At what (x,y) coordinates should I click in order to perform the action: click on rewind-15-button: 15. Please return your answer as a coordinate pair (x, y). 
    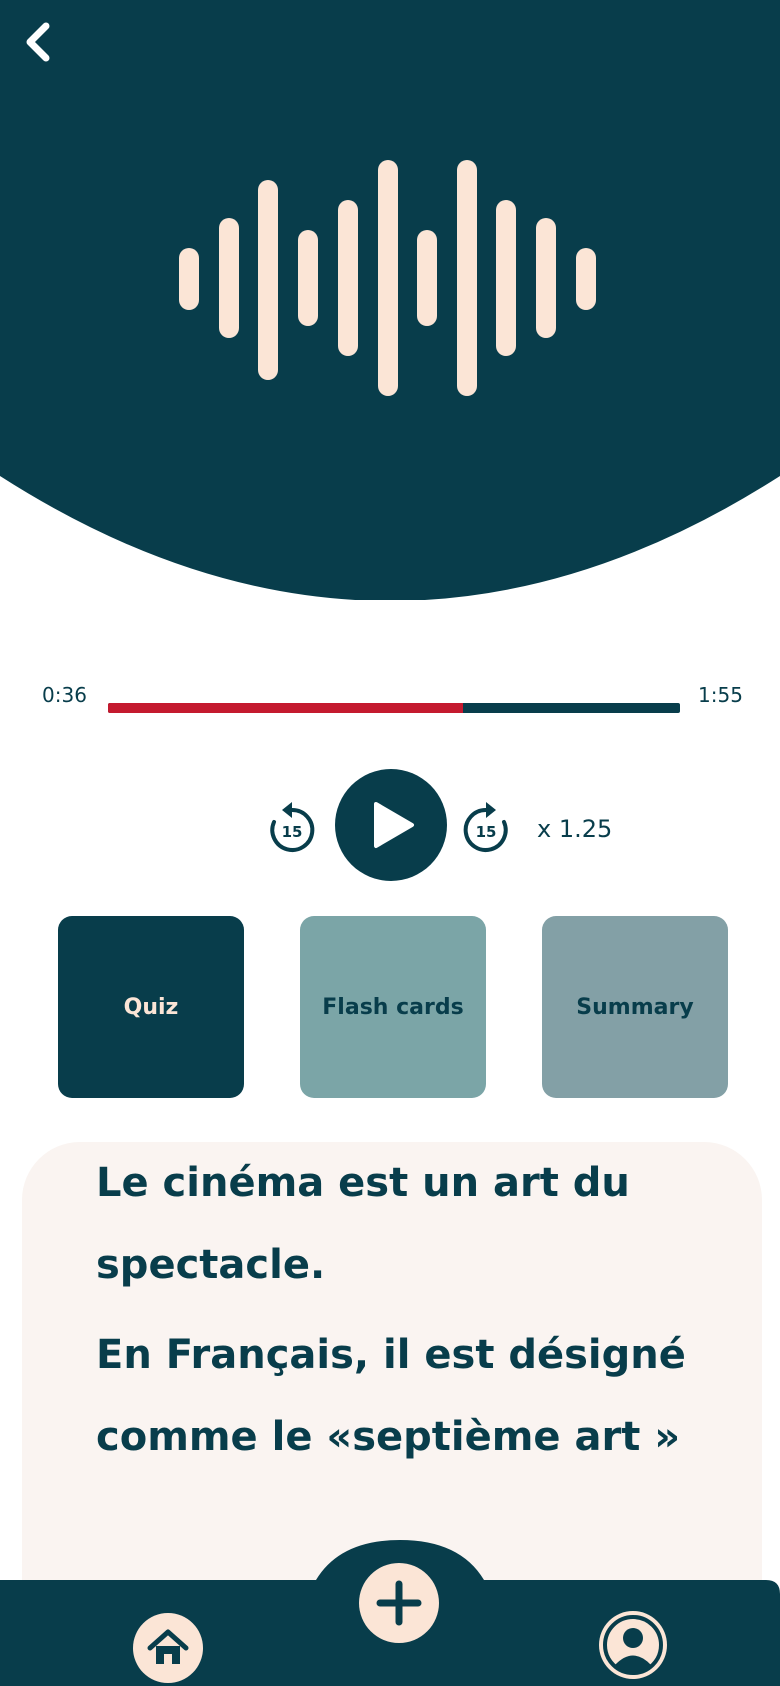
    Looking at the image, I should click on (292, 828).